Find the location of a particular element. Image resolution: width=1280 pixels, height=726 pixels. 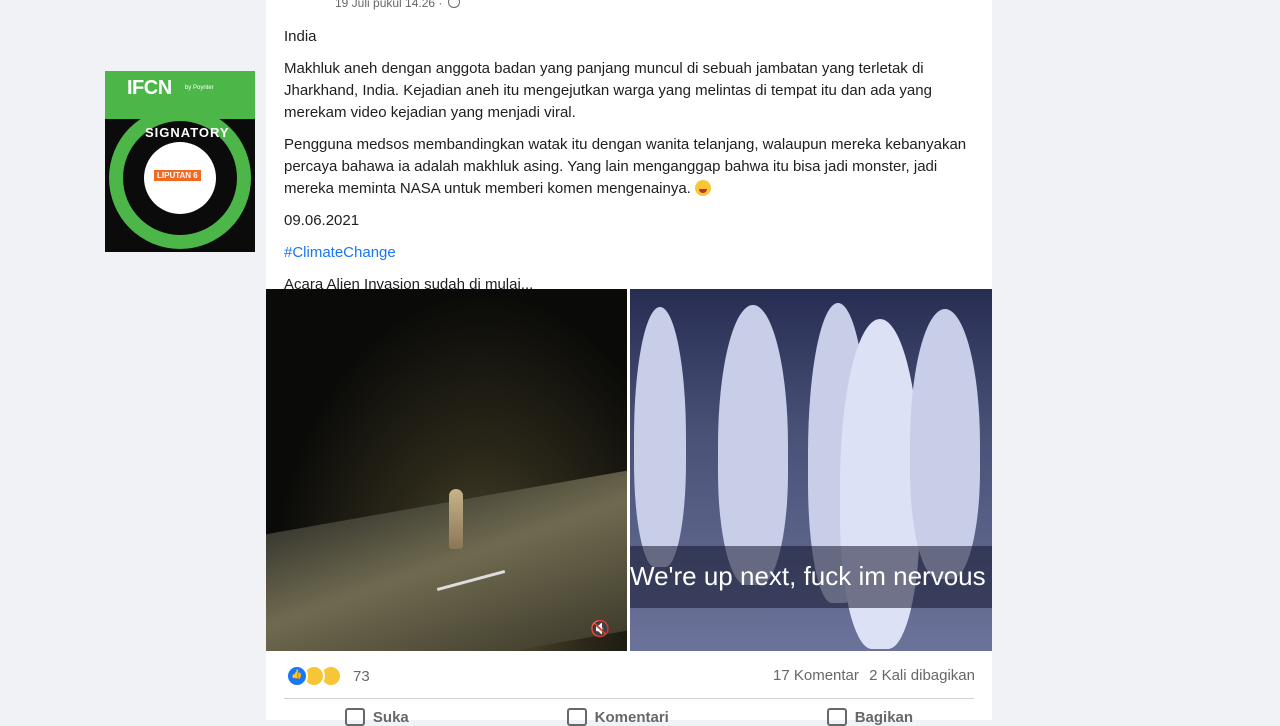

signatory-text: SIGNATORY is located at coordinates (187, 132).